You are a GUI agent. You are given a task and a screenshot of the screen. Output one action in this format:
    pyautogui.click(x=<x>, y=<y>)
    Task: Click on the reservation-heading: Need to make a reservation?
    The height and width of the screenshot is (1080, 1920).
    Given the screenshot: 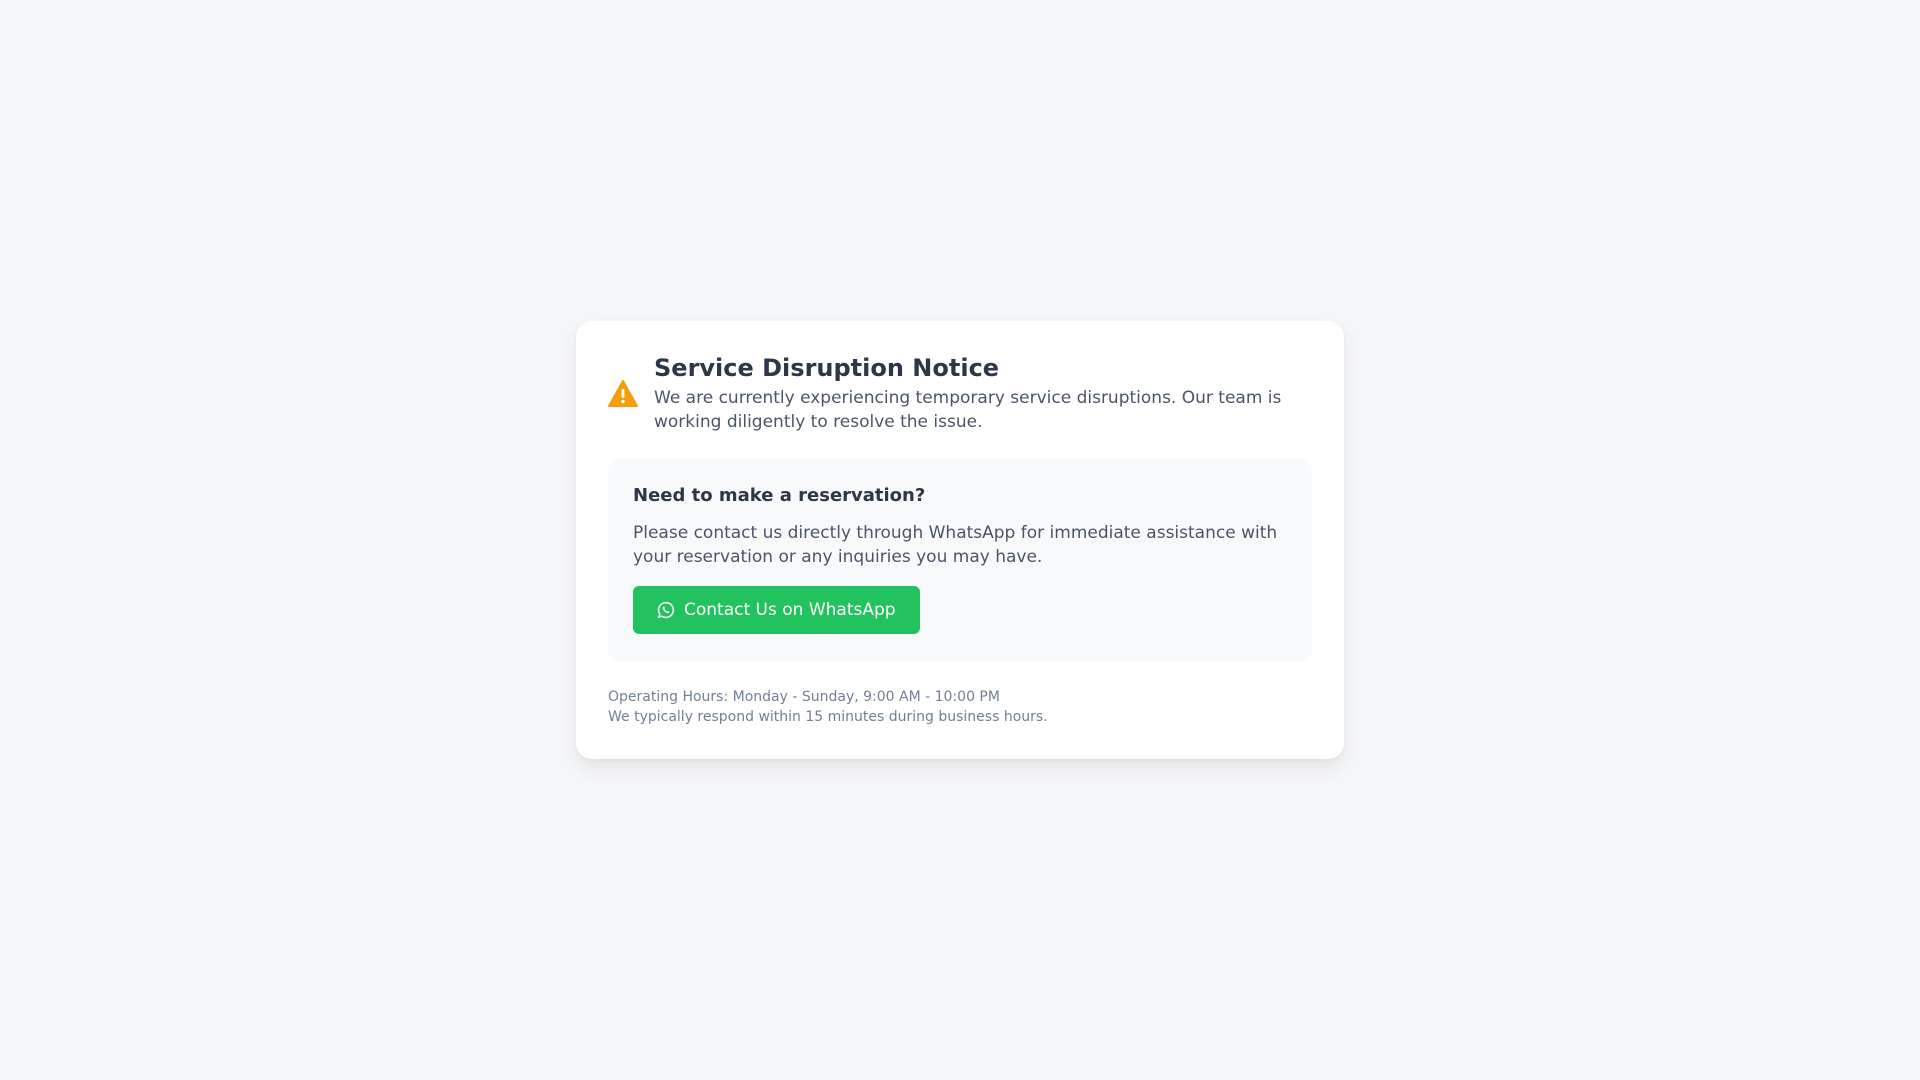 What is the action you would take?
    pyautogui.click(x=779, y=495)
    